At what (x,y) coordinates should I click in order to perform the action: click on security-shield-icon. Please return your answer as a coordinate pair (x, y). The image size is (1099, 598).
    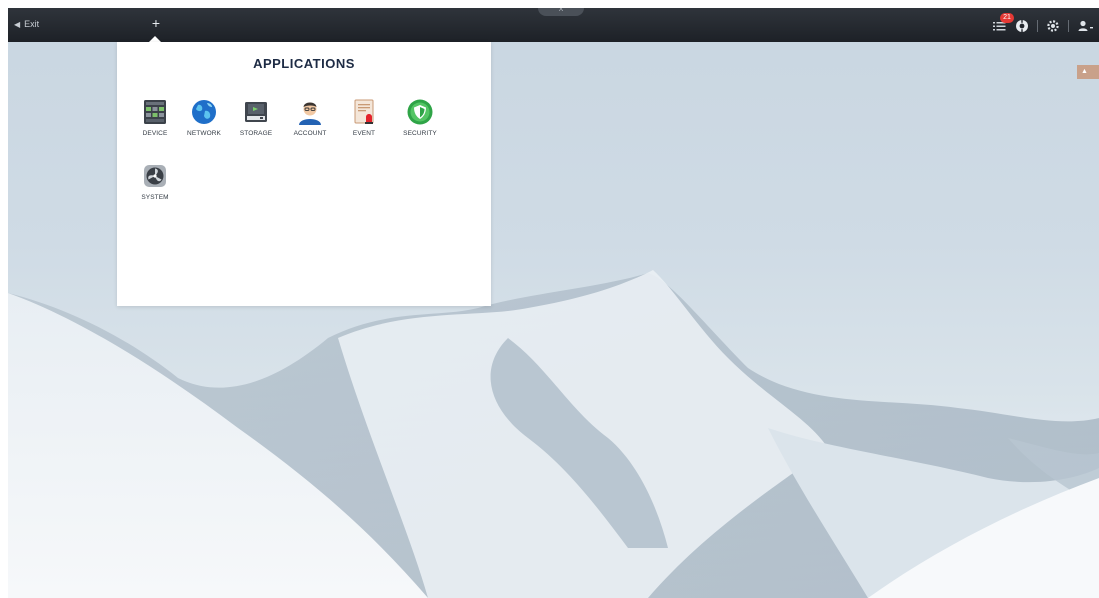
    Looking at the image, I should click on (420, 112).